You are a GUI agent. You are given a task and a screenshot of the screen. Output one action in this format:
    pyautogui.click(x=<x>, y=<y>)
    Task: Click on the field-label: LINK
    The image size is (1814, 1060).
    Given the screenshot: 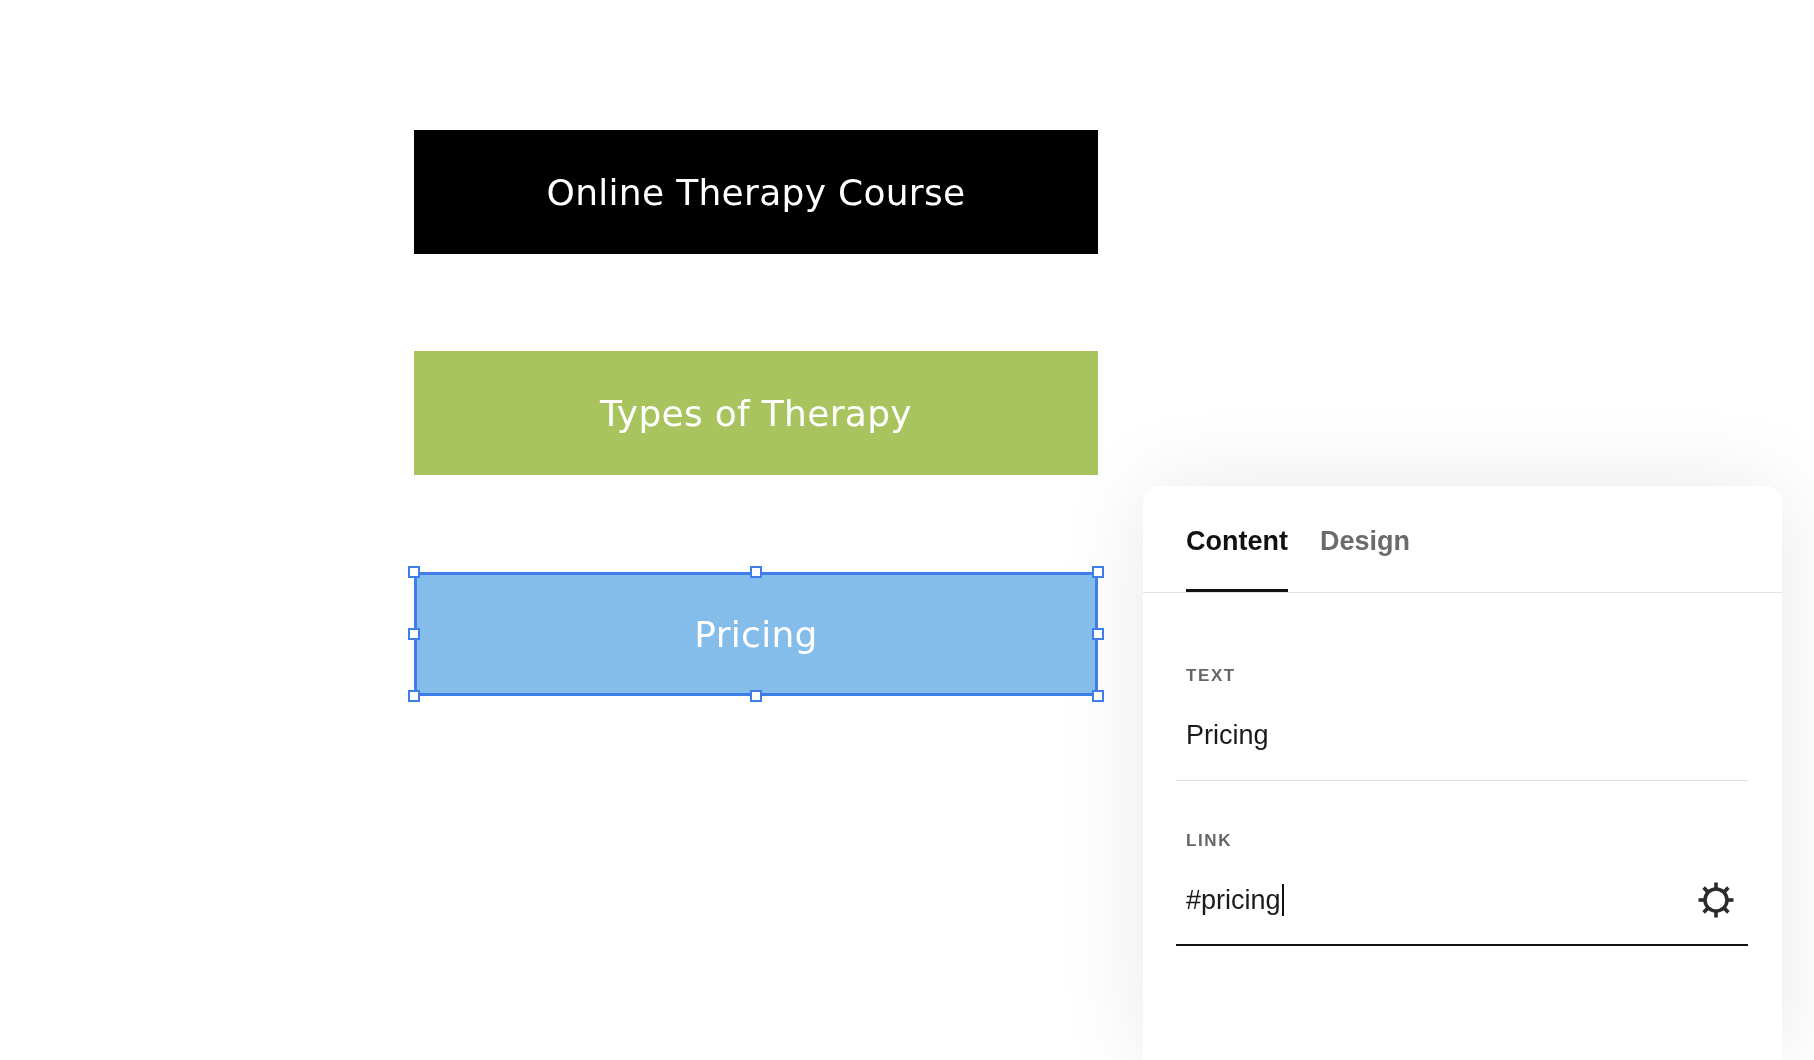 What is the action you would take?
    pyautogui.click(x=1210, y=841)
    